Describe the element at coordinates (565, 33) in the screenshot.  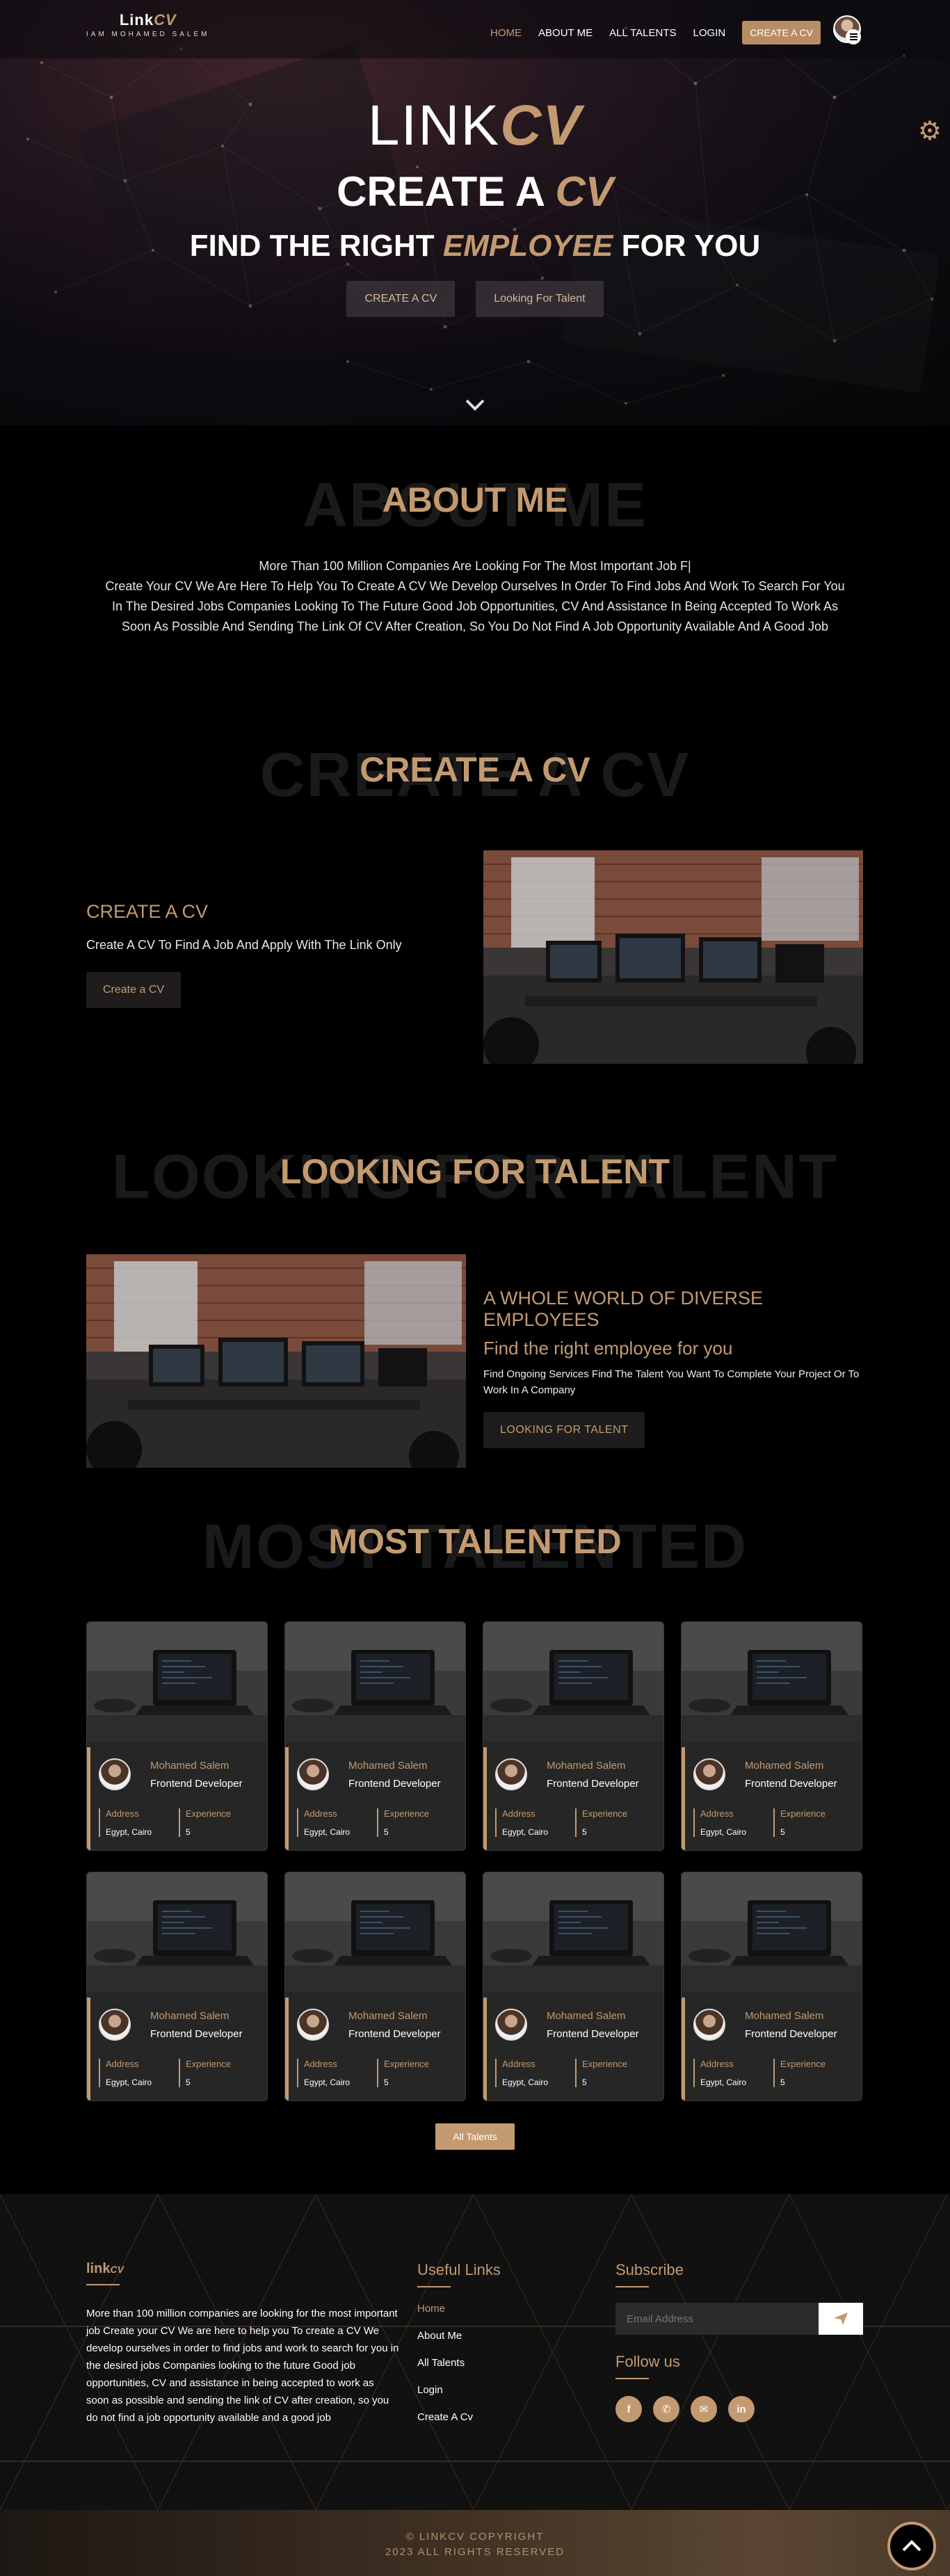
I see `nav-about-me: ABOUT ME` at that location.